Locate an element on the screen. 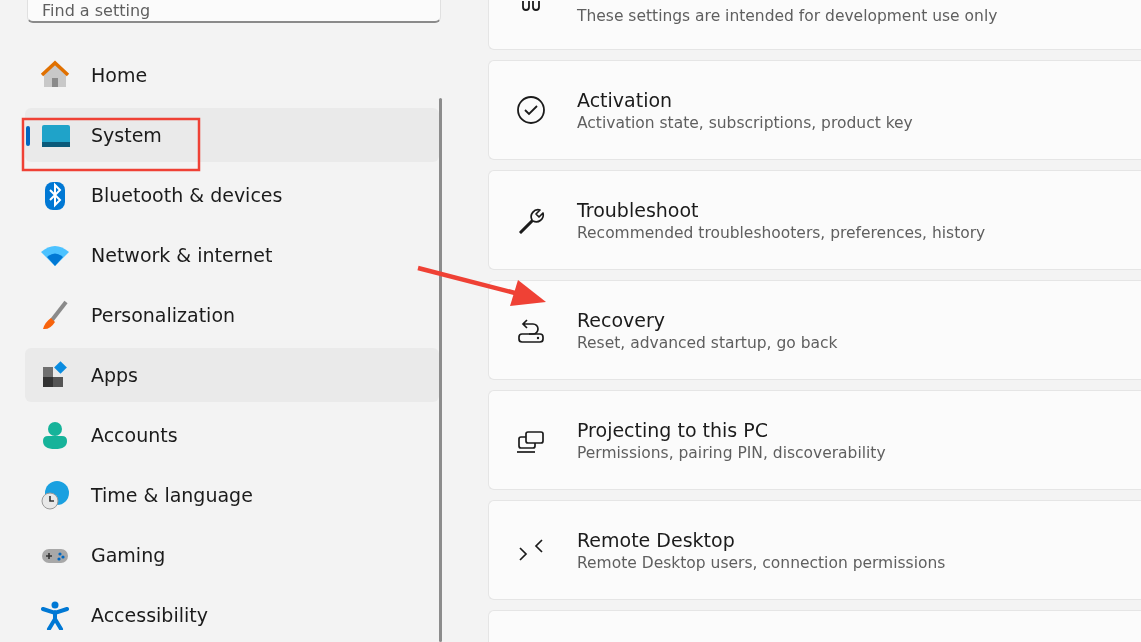 The width and height of the screenshot is (1141, 642). card-subtitle: Reset, advanced startup, go back is located at coordinates (707, 342).